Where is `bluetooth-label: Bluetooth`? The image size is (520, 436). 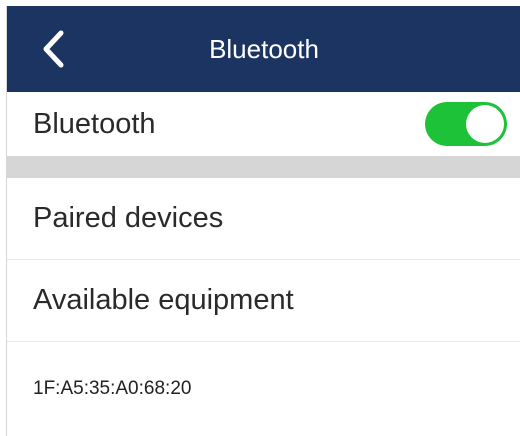
bluetooth-label: Bluetooth is located at coordinates (94, 123).